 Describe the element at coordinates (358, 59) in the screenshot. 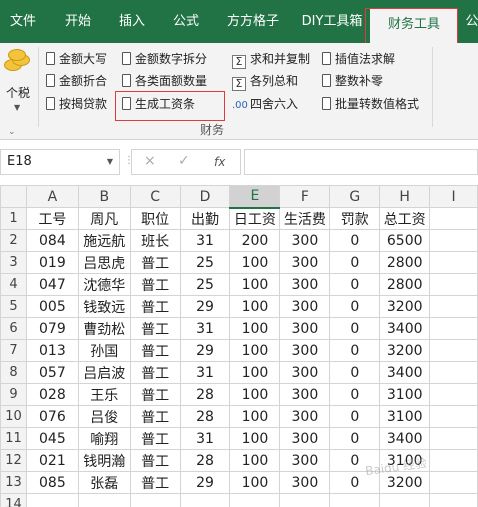

I see `interpolation-solve-button: 插值法求解` at that location.